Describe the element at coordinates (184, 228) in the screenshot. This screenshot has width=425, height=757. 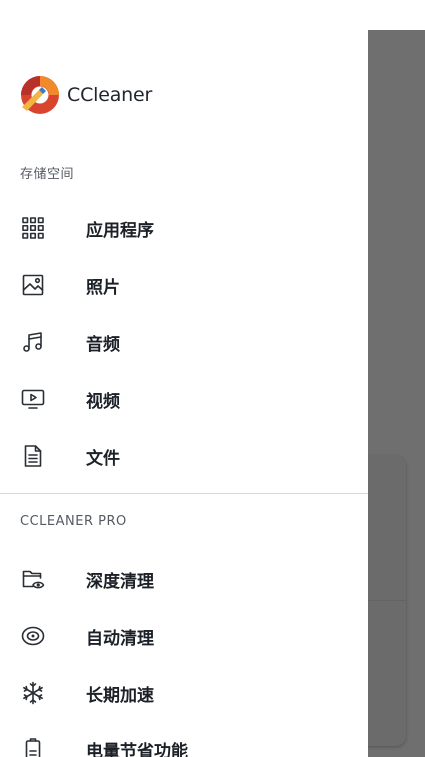
I see `nav-item-apps: 应用程序` at that location.